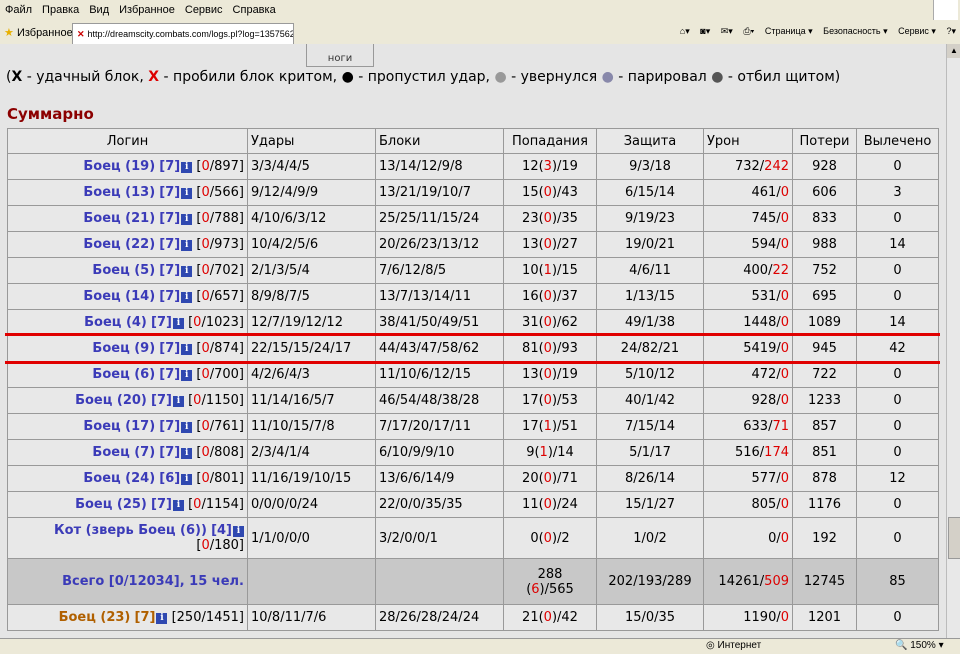 The height and width of the screenshot is (654, 960). What do you see at coordinates (123, 348) in the screenshot?
I see `fighter-name-link: Боец (9)` at bounding box center [123, 348].